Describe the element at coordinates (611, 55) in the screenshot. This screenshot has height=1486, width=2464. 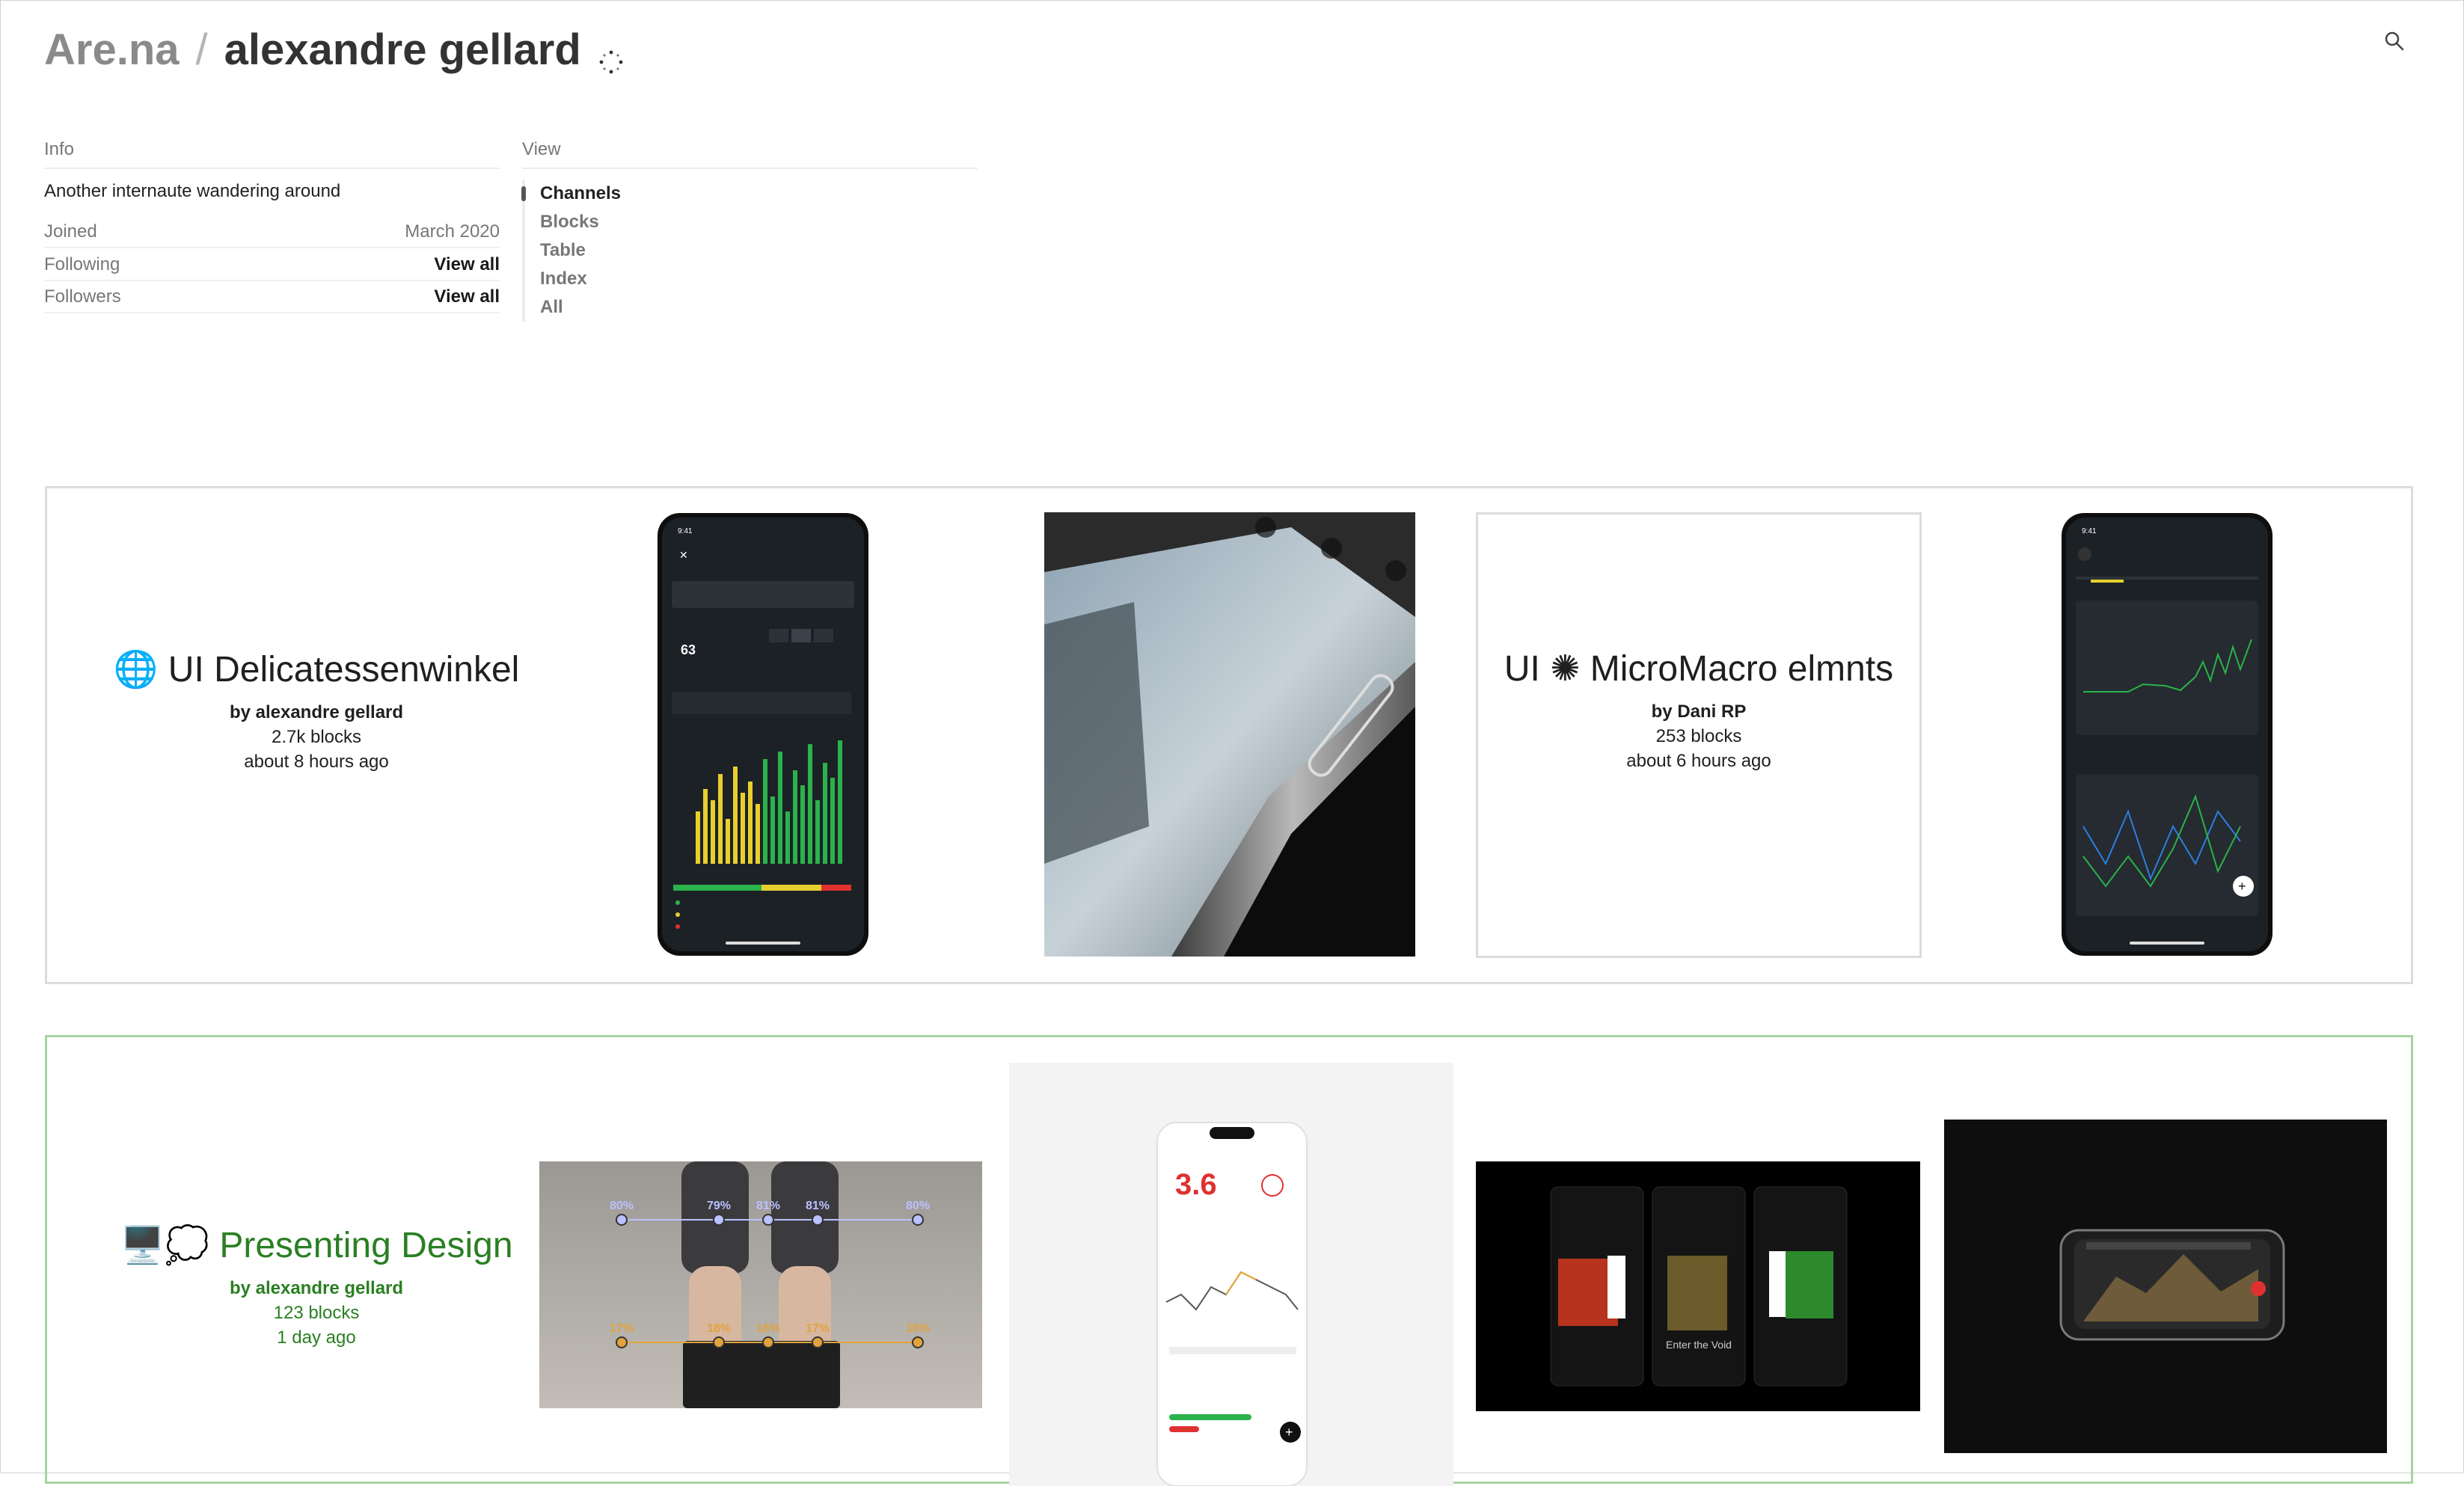
I see `profile-options-icon` at that location.